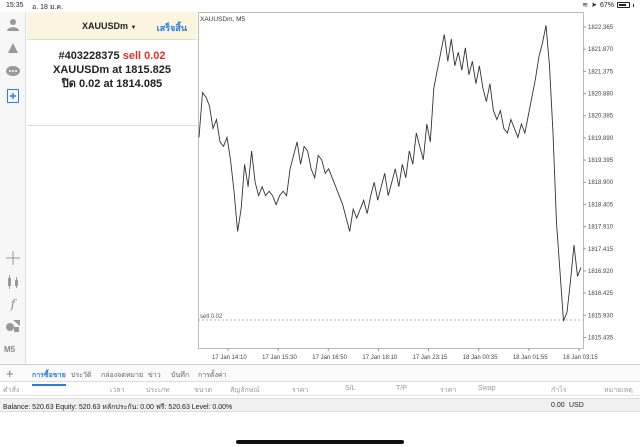 This screenshot has height=447, width=640. I want to click on x-tick-label: 18 Jan 03:15, so click(580, 358).